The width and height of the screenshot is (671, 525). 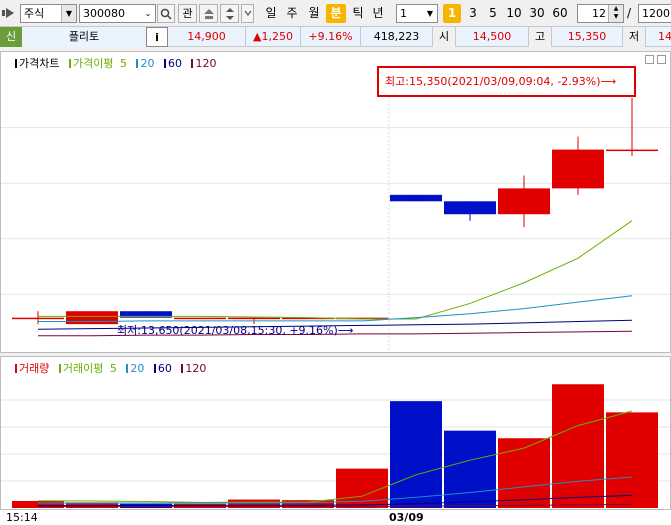 What do you see at coordinates (537, 13) in the screenshot?
I see `interval-30-button: 30` at bounding box center [537, 13].